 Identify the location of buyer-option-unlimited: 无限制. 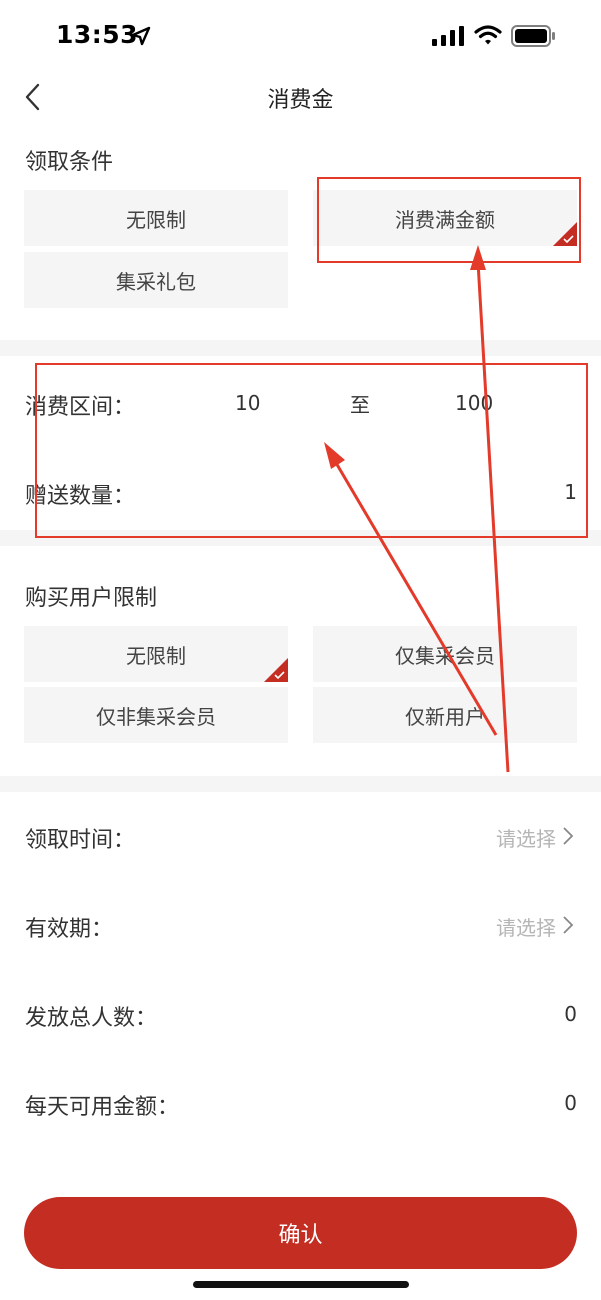
(156, 654).